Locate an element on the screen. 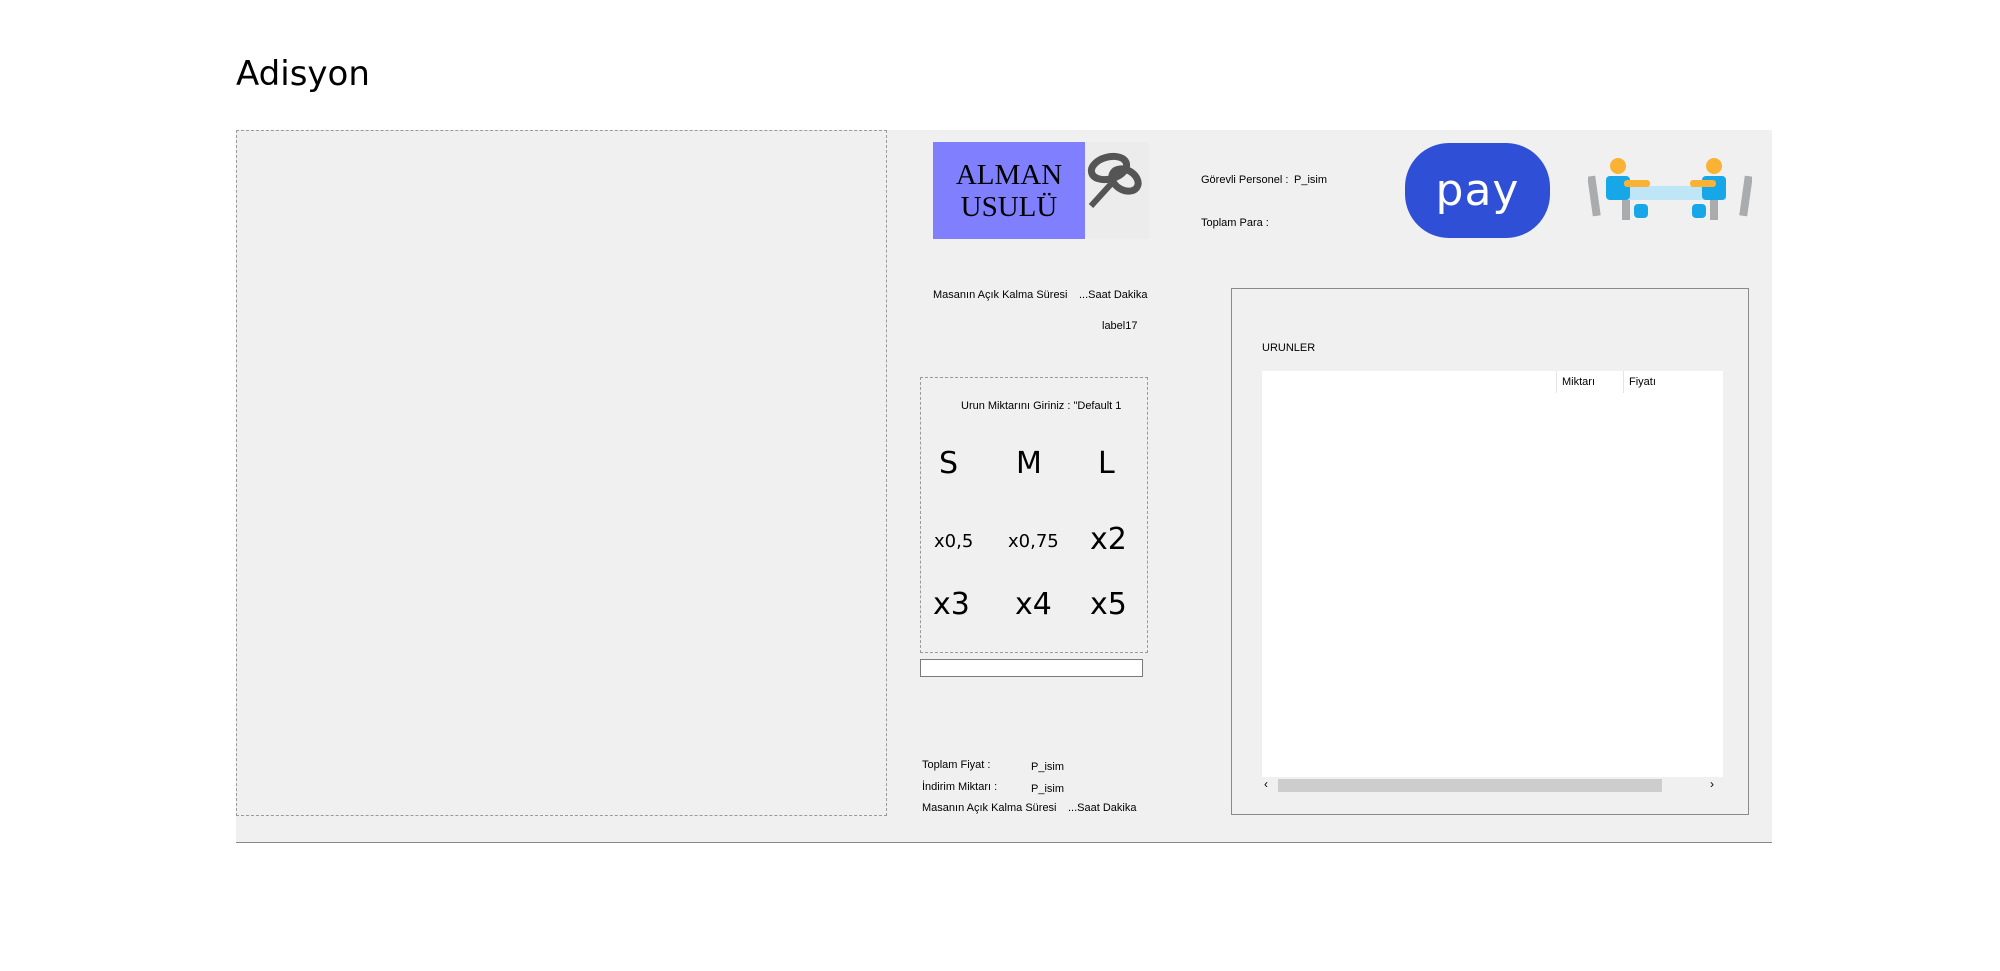  quantity-prompt: Urun Miktarını Giriniz : "Default 1 is located at coordinates (1041, 406).